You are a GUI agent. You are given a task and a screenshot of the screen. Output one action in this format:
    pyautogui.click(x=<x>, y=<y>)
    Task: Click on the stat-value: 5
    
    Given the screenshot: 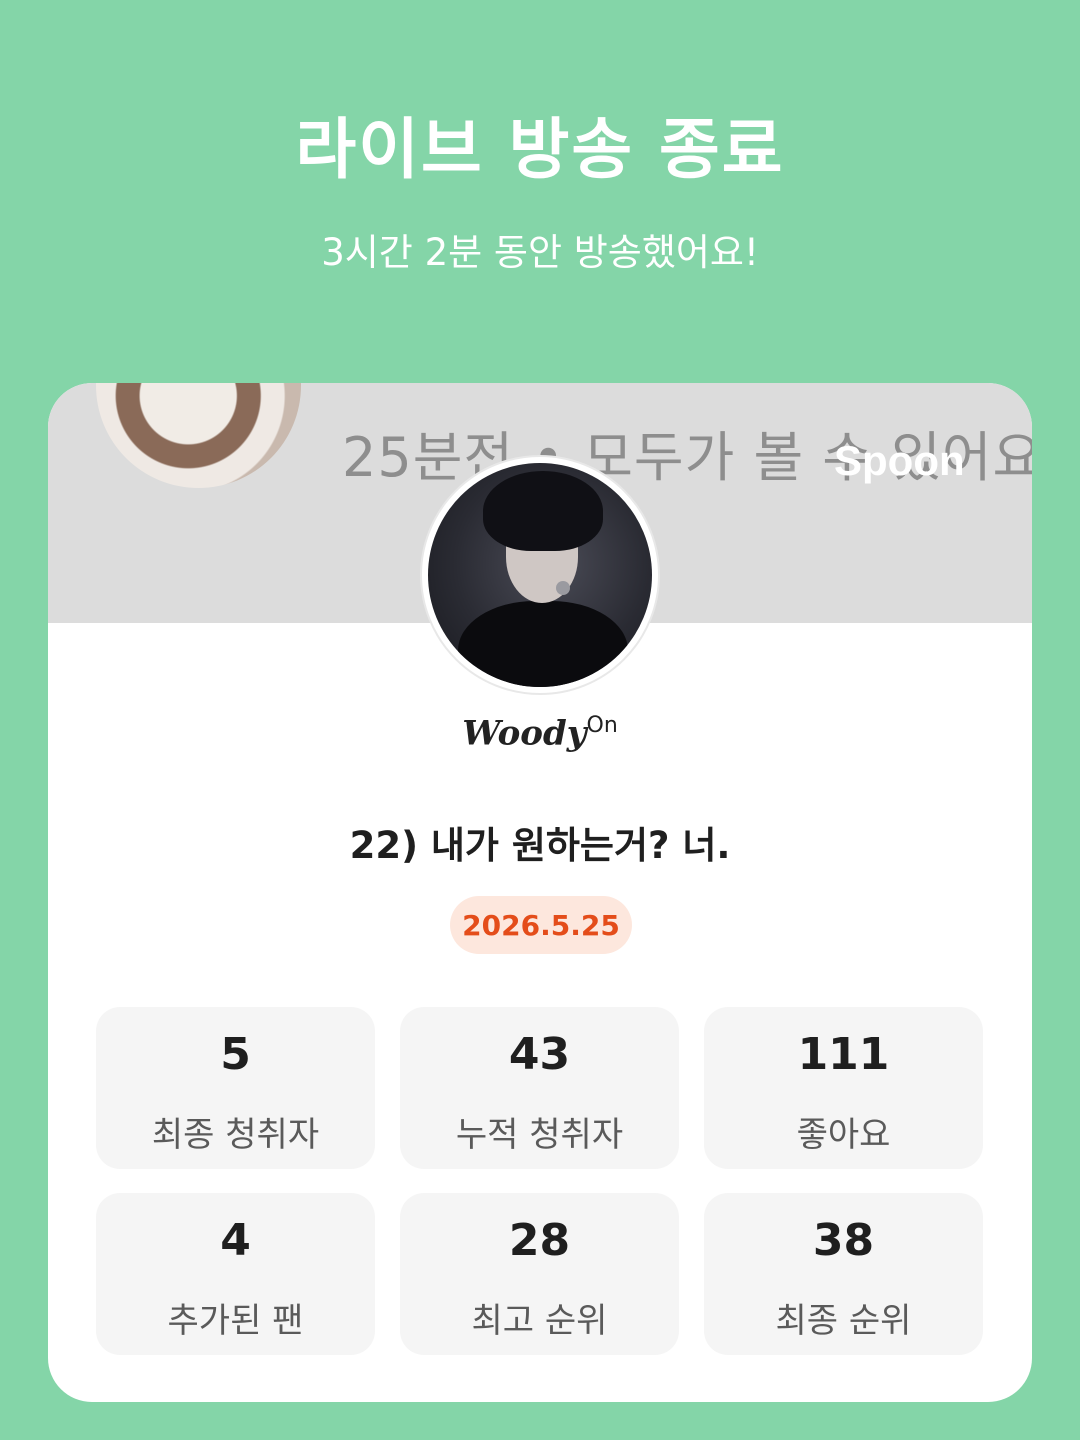 What is the action you would take?
    pyautogui.click(x=235, y=1054)
    